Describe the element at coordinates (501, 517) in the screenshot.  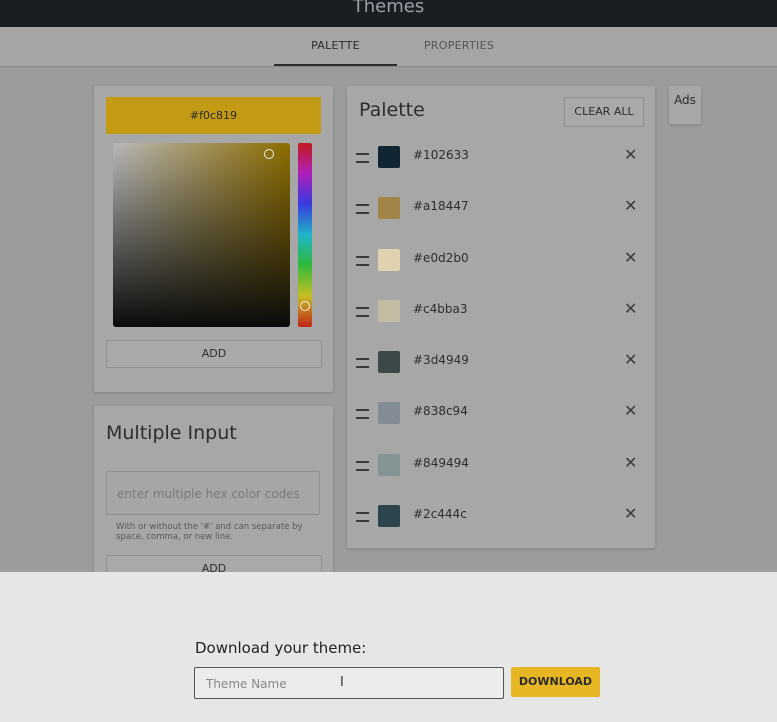
I see `palette-row: #2c444c ✕` at that location.